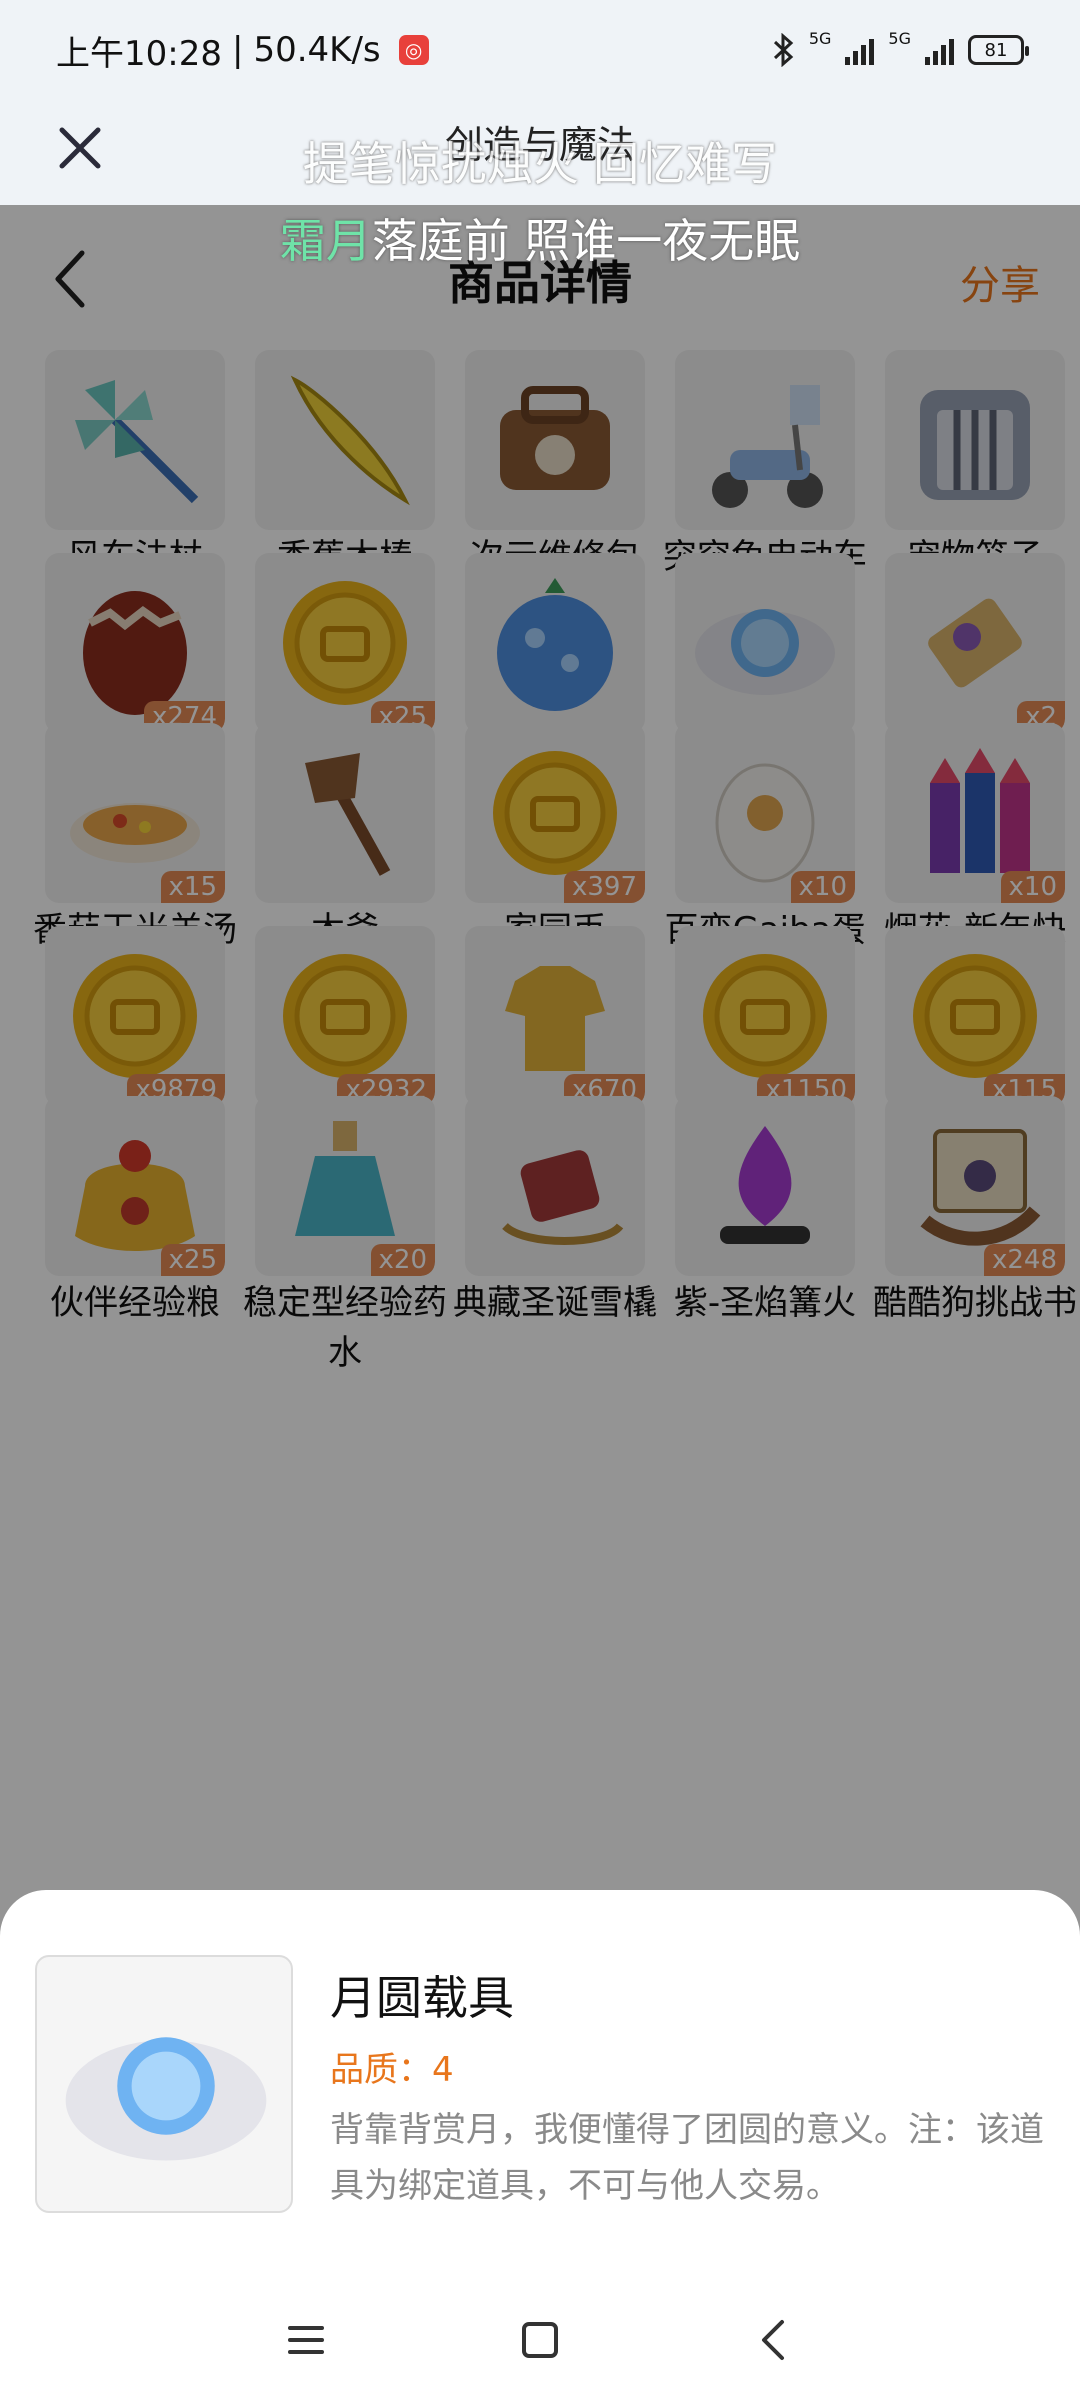 The width and height of the screenshot is (1080, 2400). I want to click on system-nav-bar, so click(540, 2340).